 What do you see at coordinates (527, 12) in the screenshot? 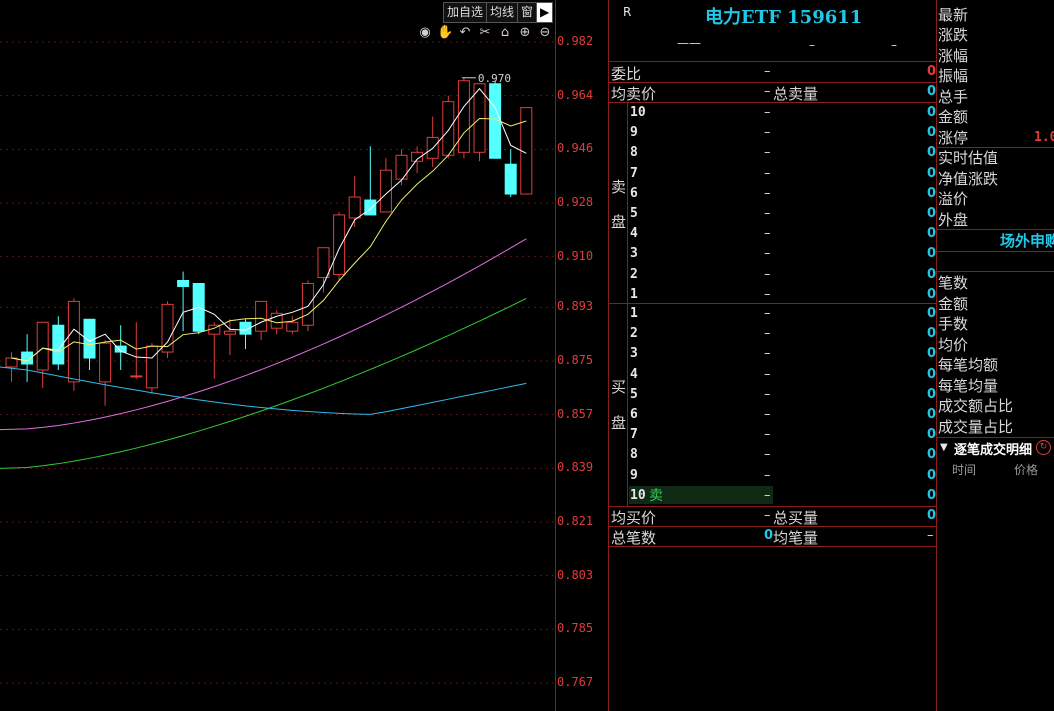
I see `window-button: 窗` at bounding box center [527, 12].